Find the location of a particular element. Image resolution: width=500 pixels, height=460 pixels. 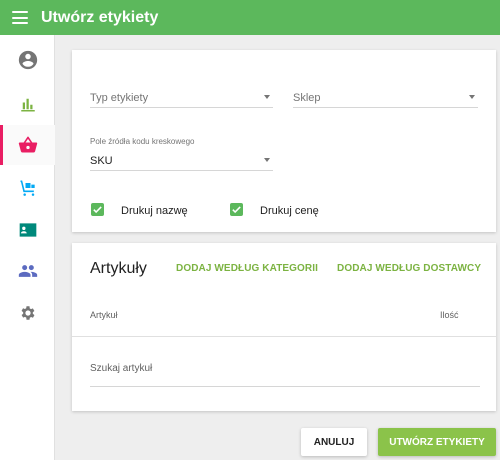

divider is located at coordinates (284, 336).